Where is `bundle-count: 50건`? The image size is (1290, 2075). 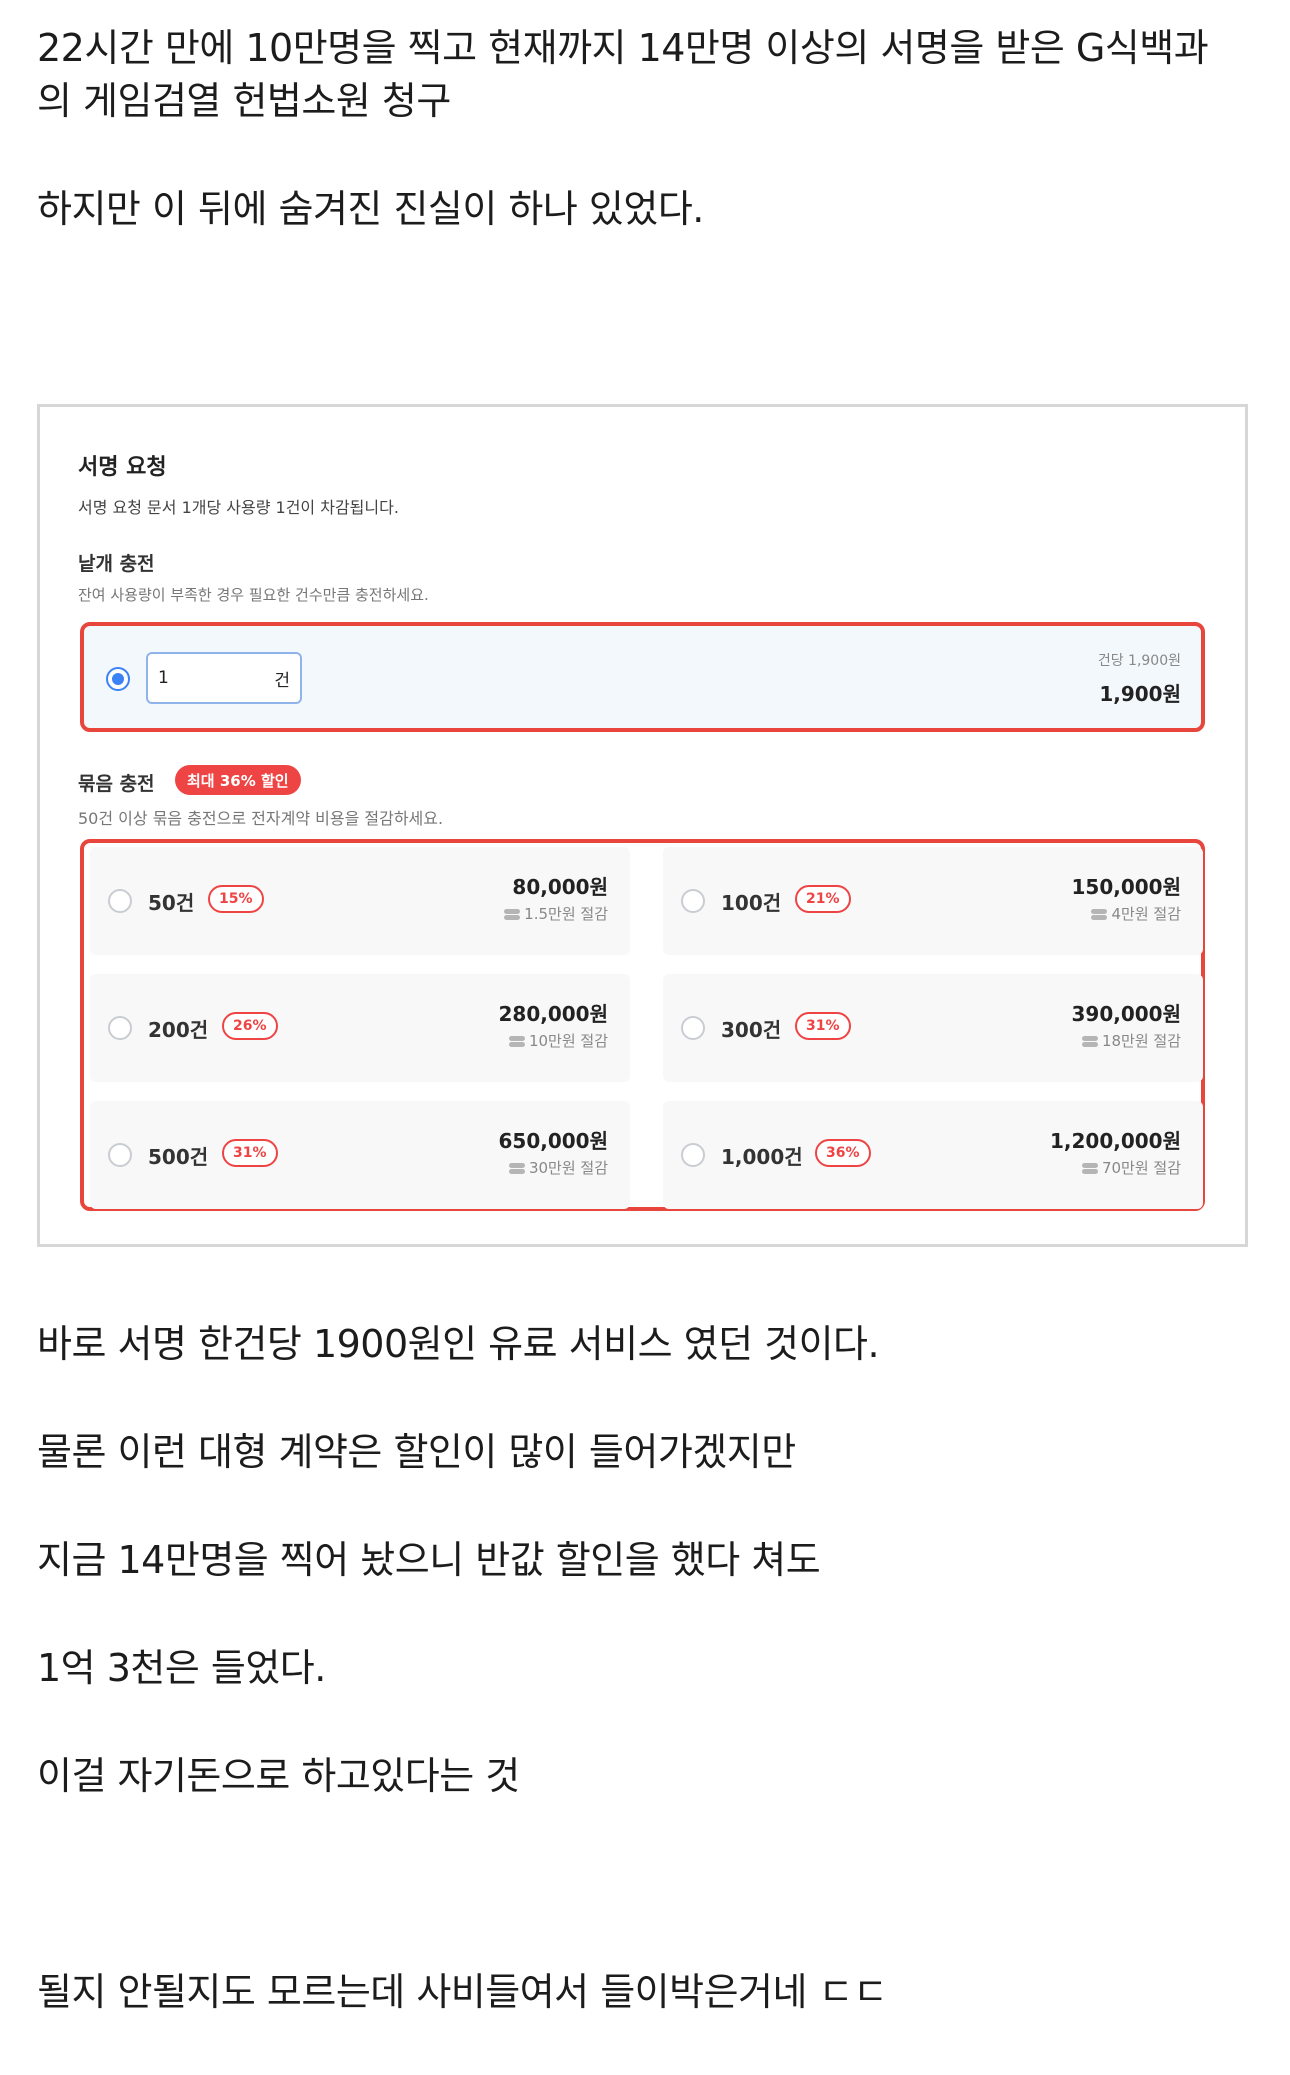
bundle-count: 50건 is located at coordinates (171, 903).